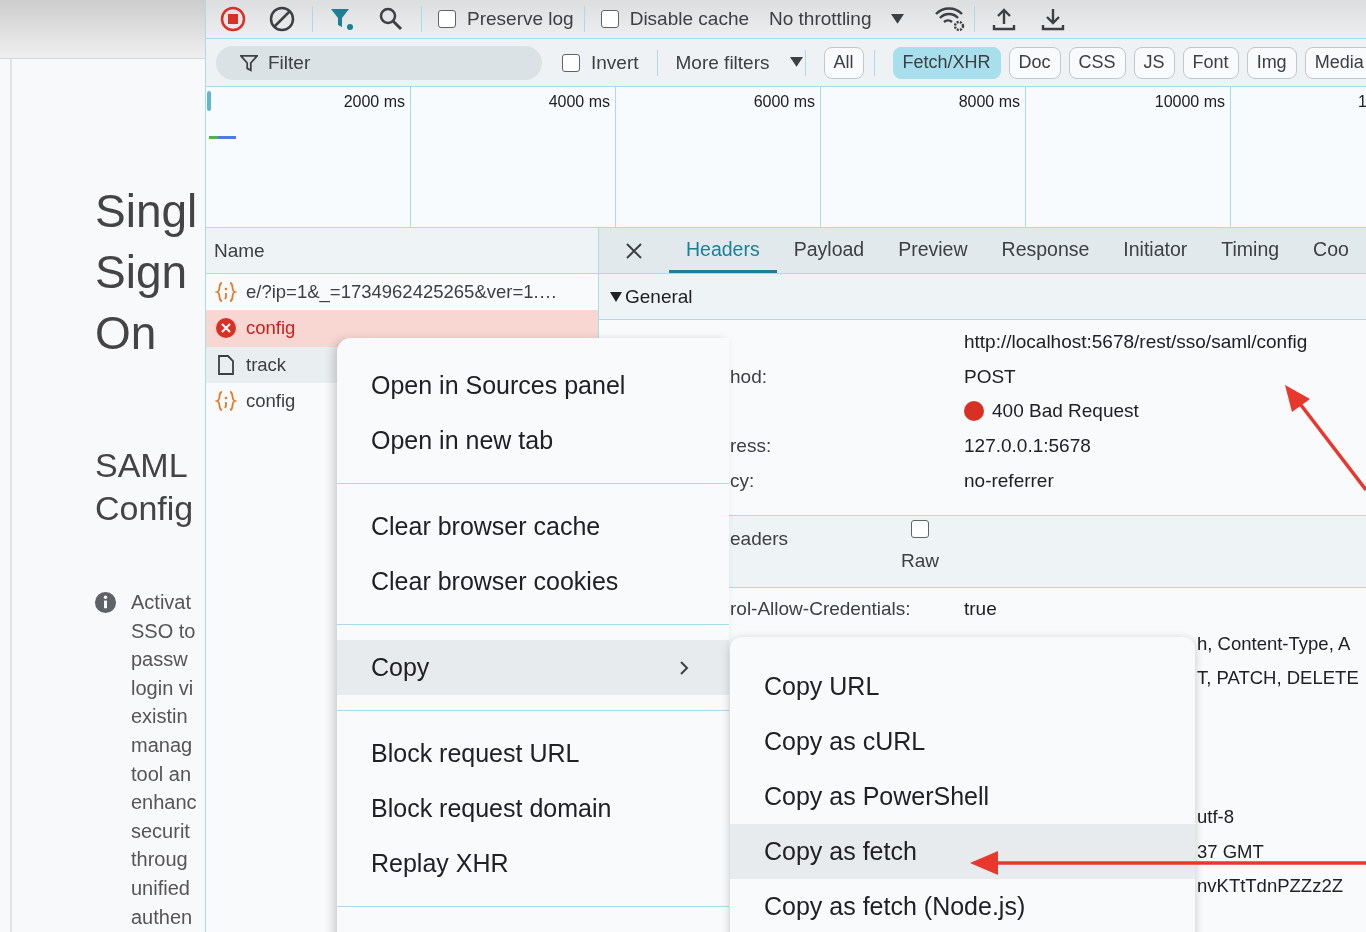  What do you see at coordinates (162, 774) in the screenshot?
I see `info-text: tool an` at bounding box center [162, 774].